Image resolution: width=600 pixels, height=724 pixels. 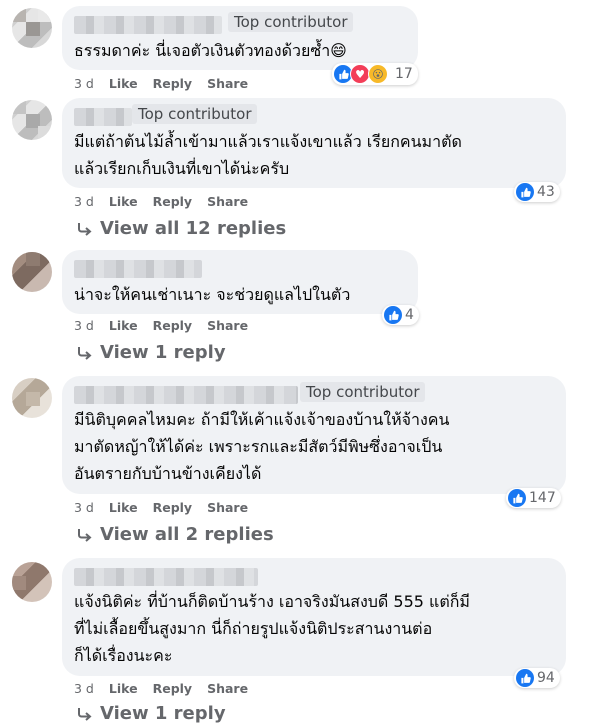 What do you see at coordinates (193, 228) in the screenshot?
I see `view-replies-label: View all 12 replies` at bounding box center [193, 228].